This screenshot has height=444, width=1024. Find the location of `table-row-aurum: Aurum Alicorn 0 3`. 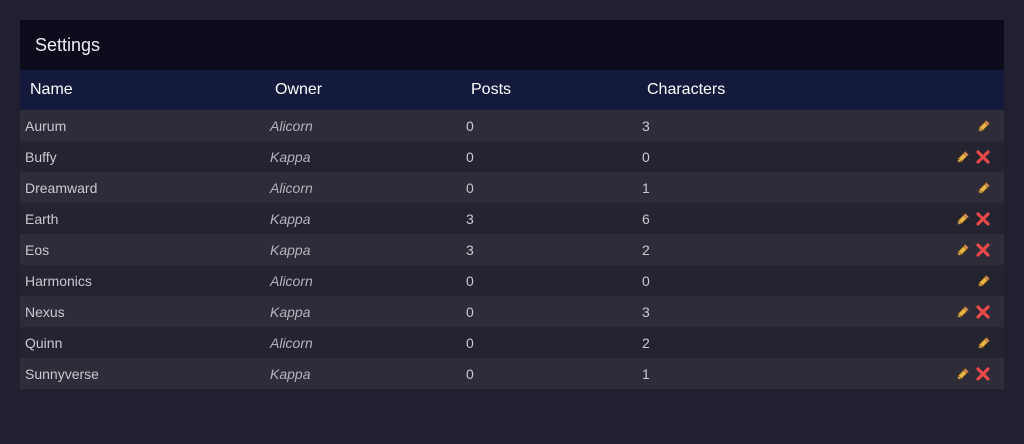

table-row-aurum: Aurum Alicorn 0 3 is located at coordinates (512, 125).